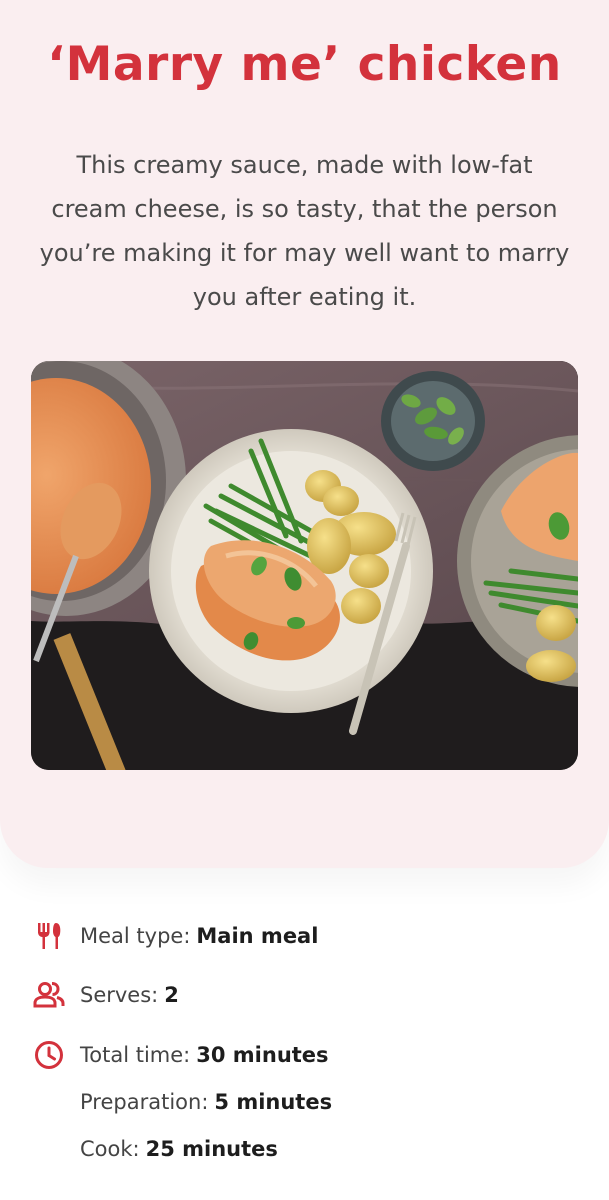 The height and width of the screenshot is (1200, 609). I want to click on cutlery-icon, so click(49, 936).